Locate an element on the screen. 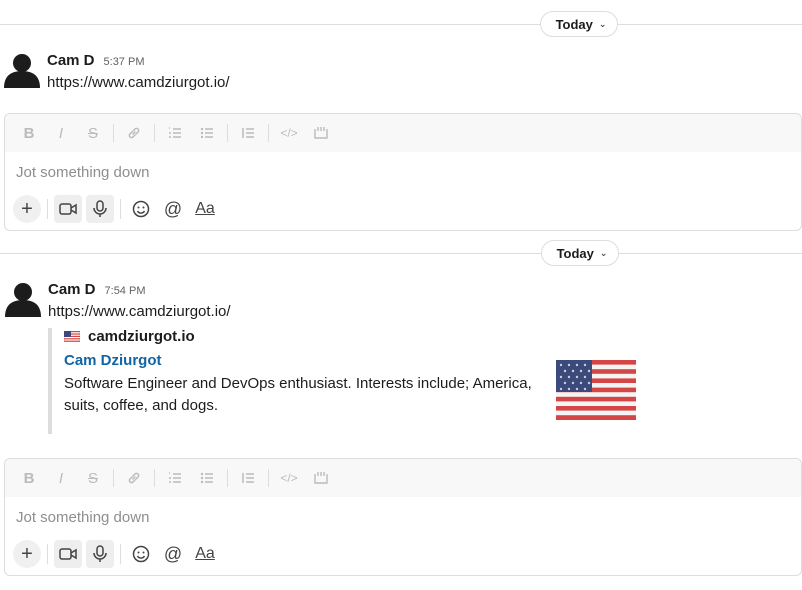  preview-site: camdziurgot.io is located at coordinates (129, 336).